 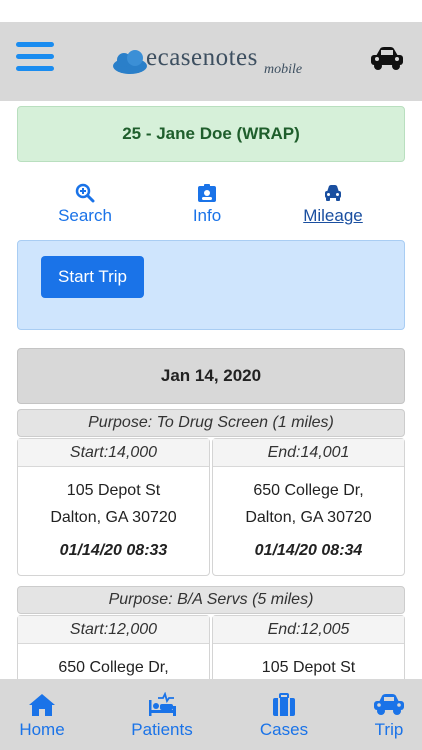 I want to click on logo-subtitle: mobile, so click(x=283, y=69).